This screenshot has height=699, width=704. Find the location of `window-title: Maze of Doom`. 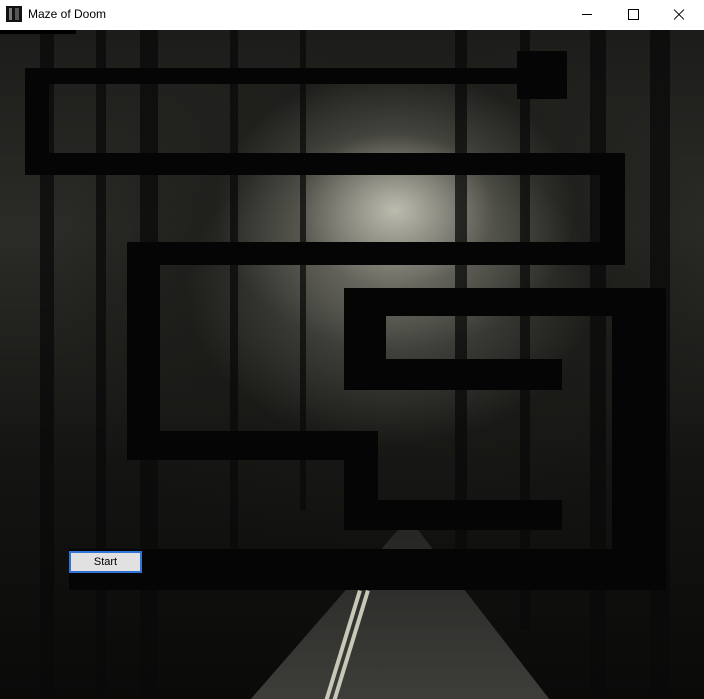

window-title: Maze of Doom is located at coordinates (67, 14).